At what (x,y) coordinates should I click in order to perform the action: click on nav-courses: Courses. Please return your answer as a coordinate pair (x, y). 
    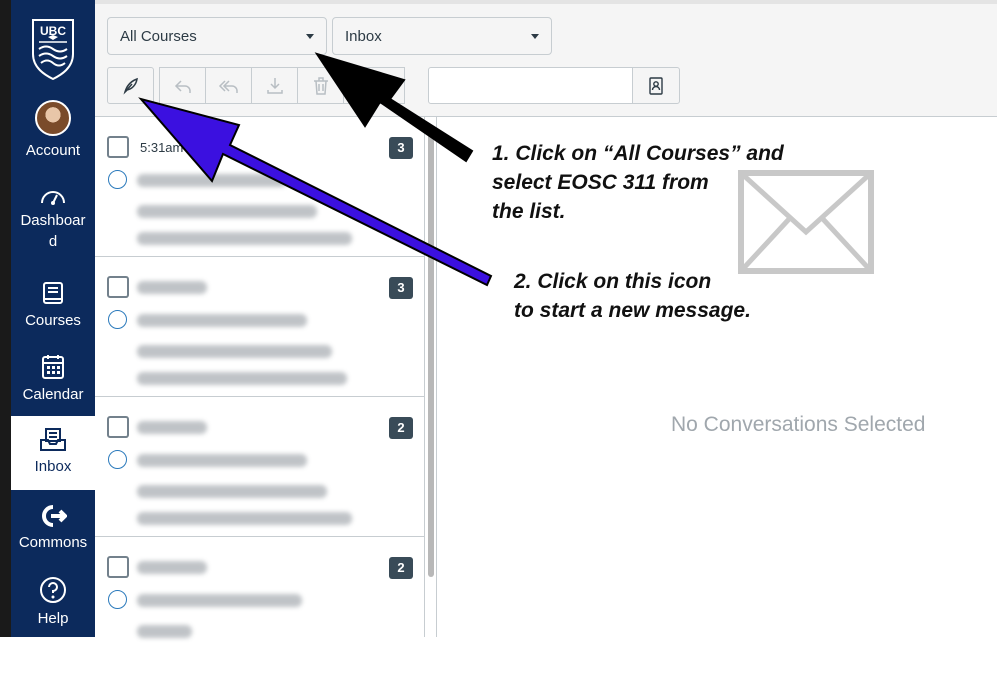
    Looking at the image, I should click on (53, 306).